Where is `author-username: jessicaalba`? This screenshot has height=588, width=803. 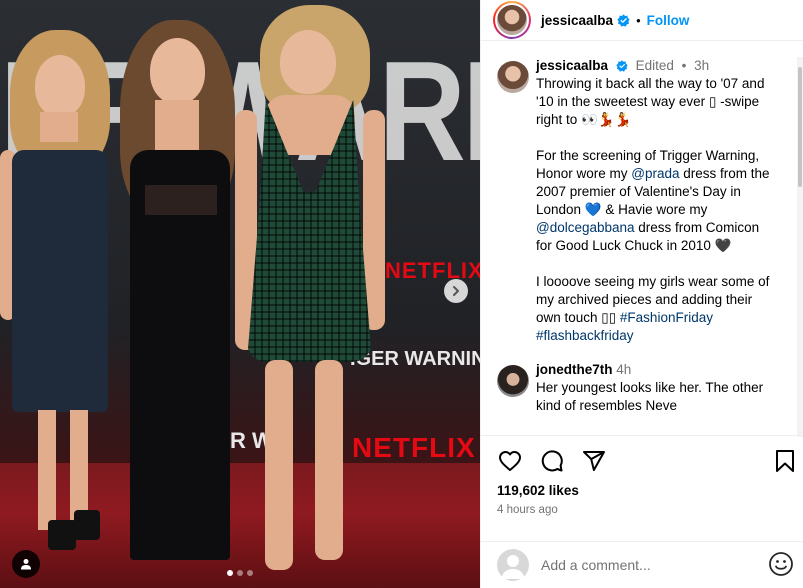 author-username: jessicaalba is located at coordinates (577, 20).